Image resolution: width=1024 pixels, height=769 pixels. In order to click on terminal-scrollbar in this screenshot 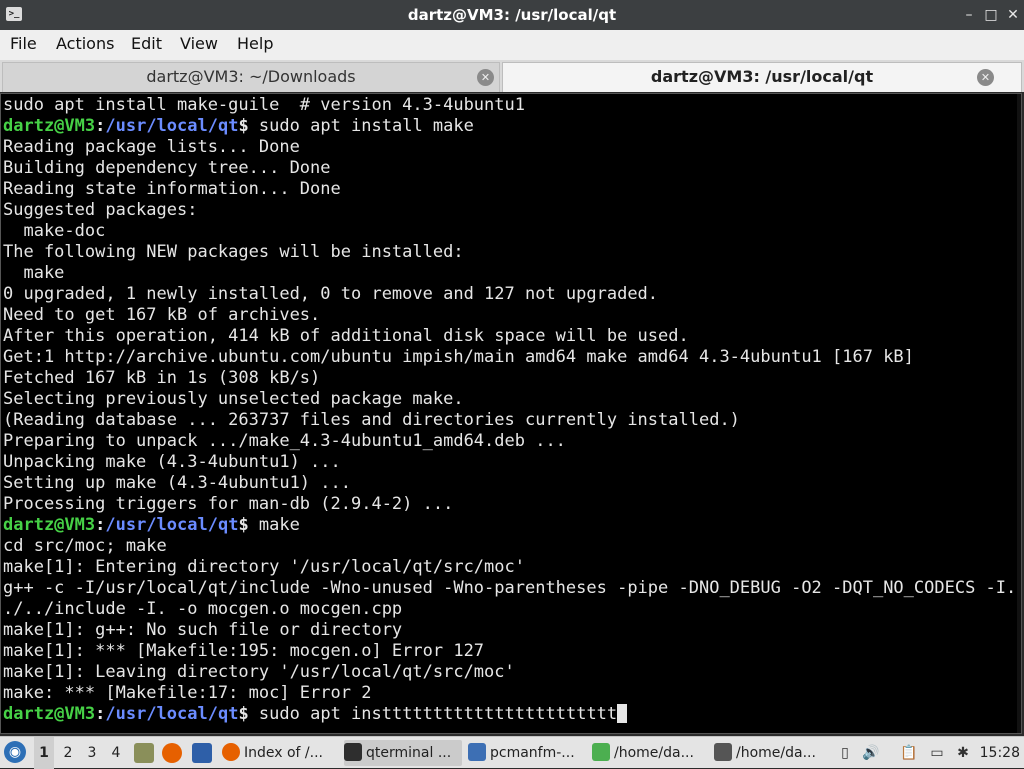, I will do `click(1019, 413)`.